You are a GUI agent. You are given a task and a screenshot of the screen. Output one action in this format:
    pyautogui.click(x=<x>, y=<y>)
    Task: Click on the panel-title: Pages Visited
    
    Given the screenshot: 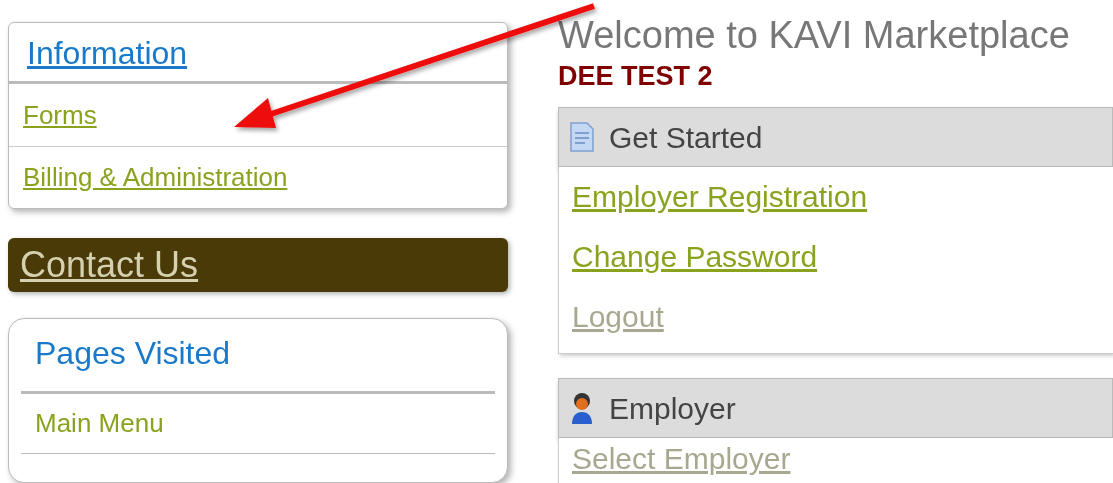 What is the action you would take?
    pyautogui.click(x=133, y=353)
    